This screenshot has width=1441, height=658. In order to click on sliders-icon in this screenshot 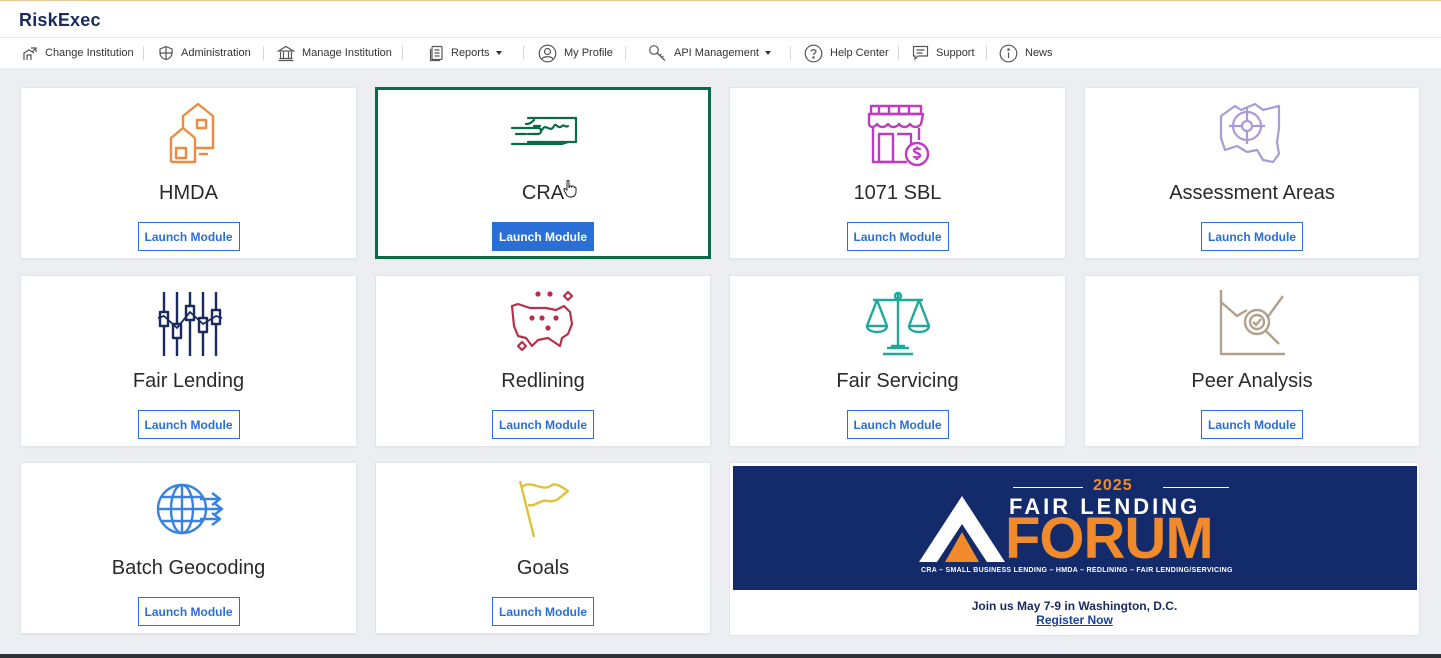, I will do `click(189, 324)`.